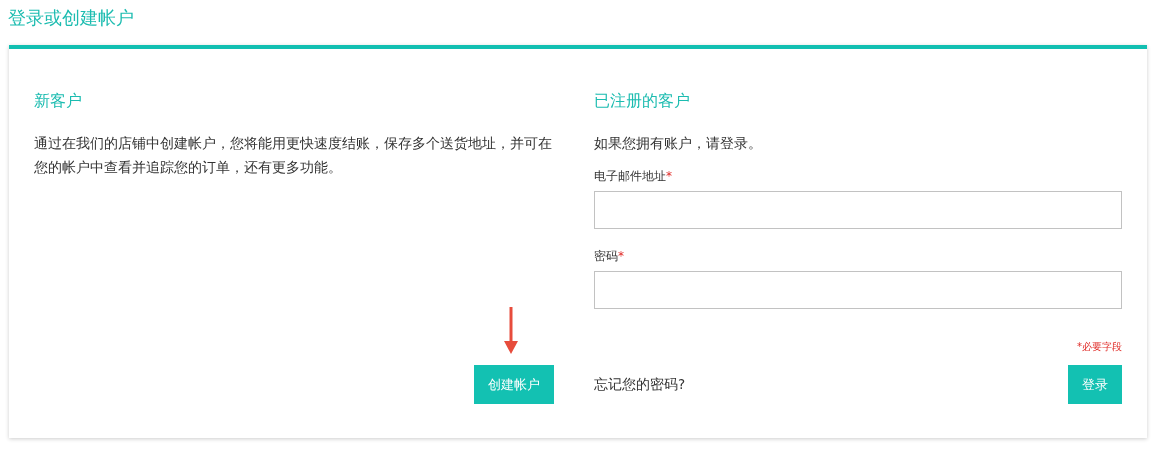 The width and height of the screenshot is (1153, 465). What do you see at coordinates (71, 18) in the screenshot?
I see `page-title: 登录或创建帐户` at bounding box center [71, 18].